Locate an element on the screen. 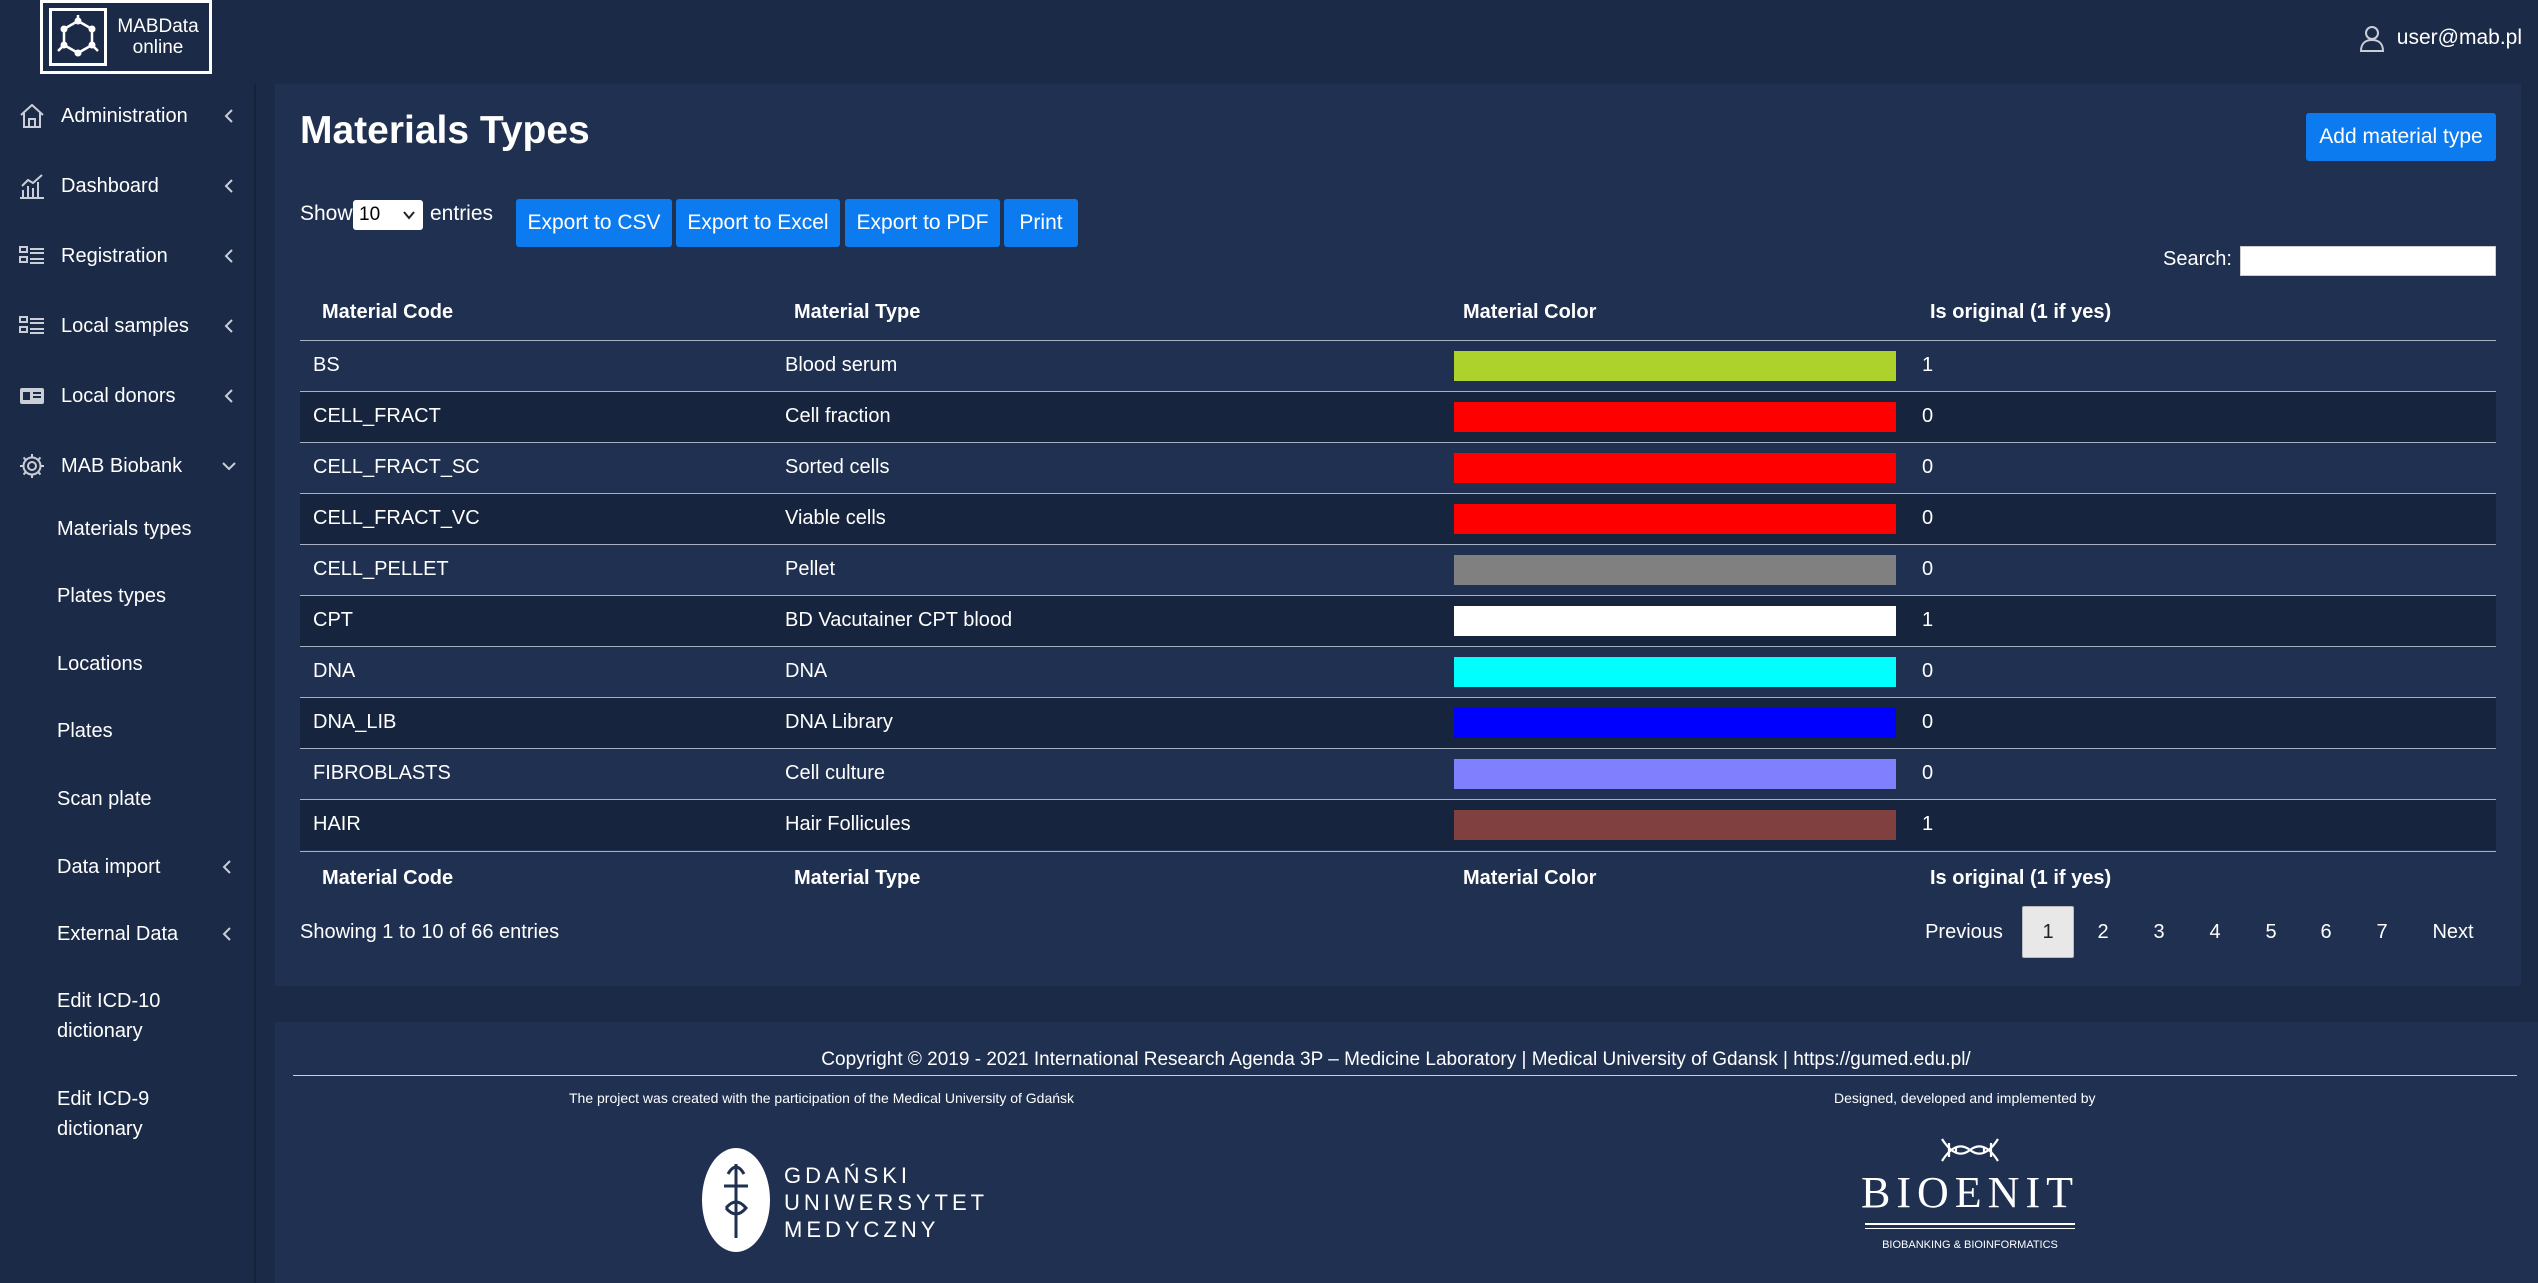 This screenshot has height=1283, width=2538. print-button: Print is located at coordinates (1041, 223).